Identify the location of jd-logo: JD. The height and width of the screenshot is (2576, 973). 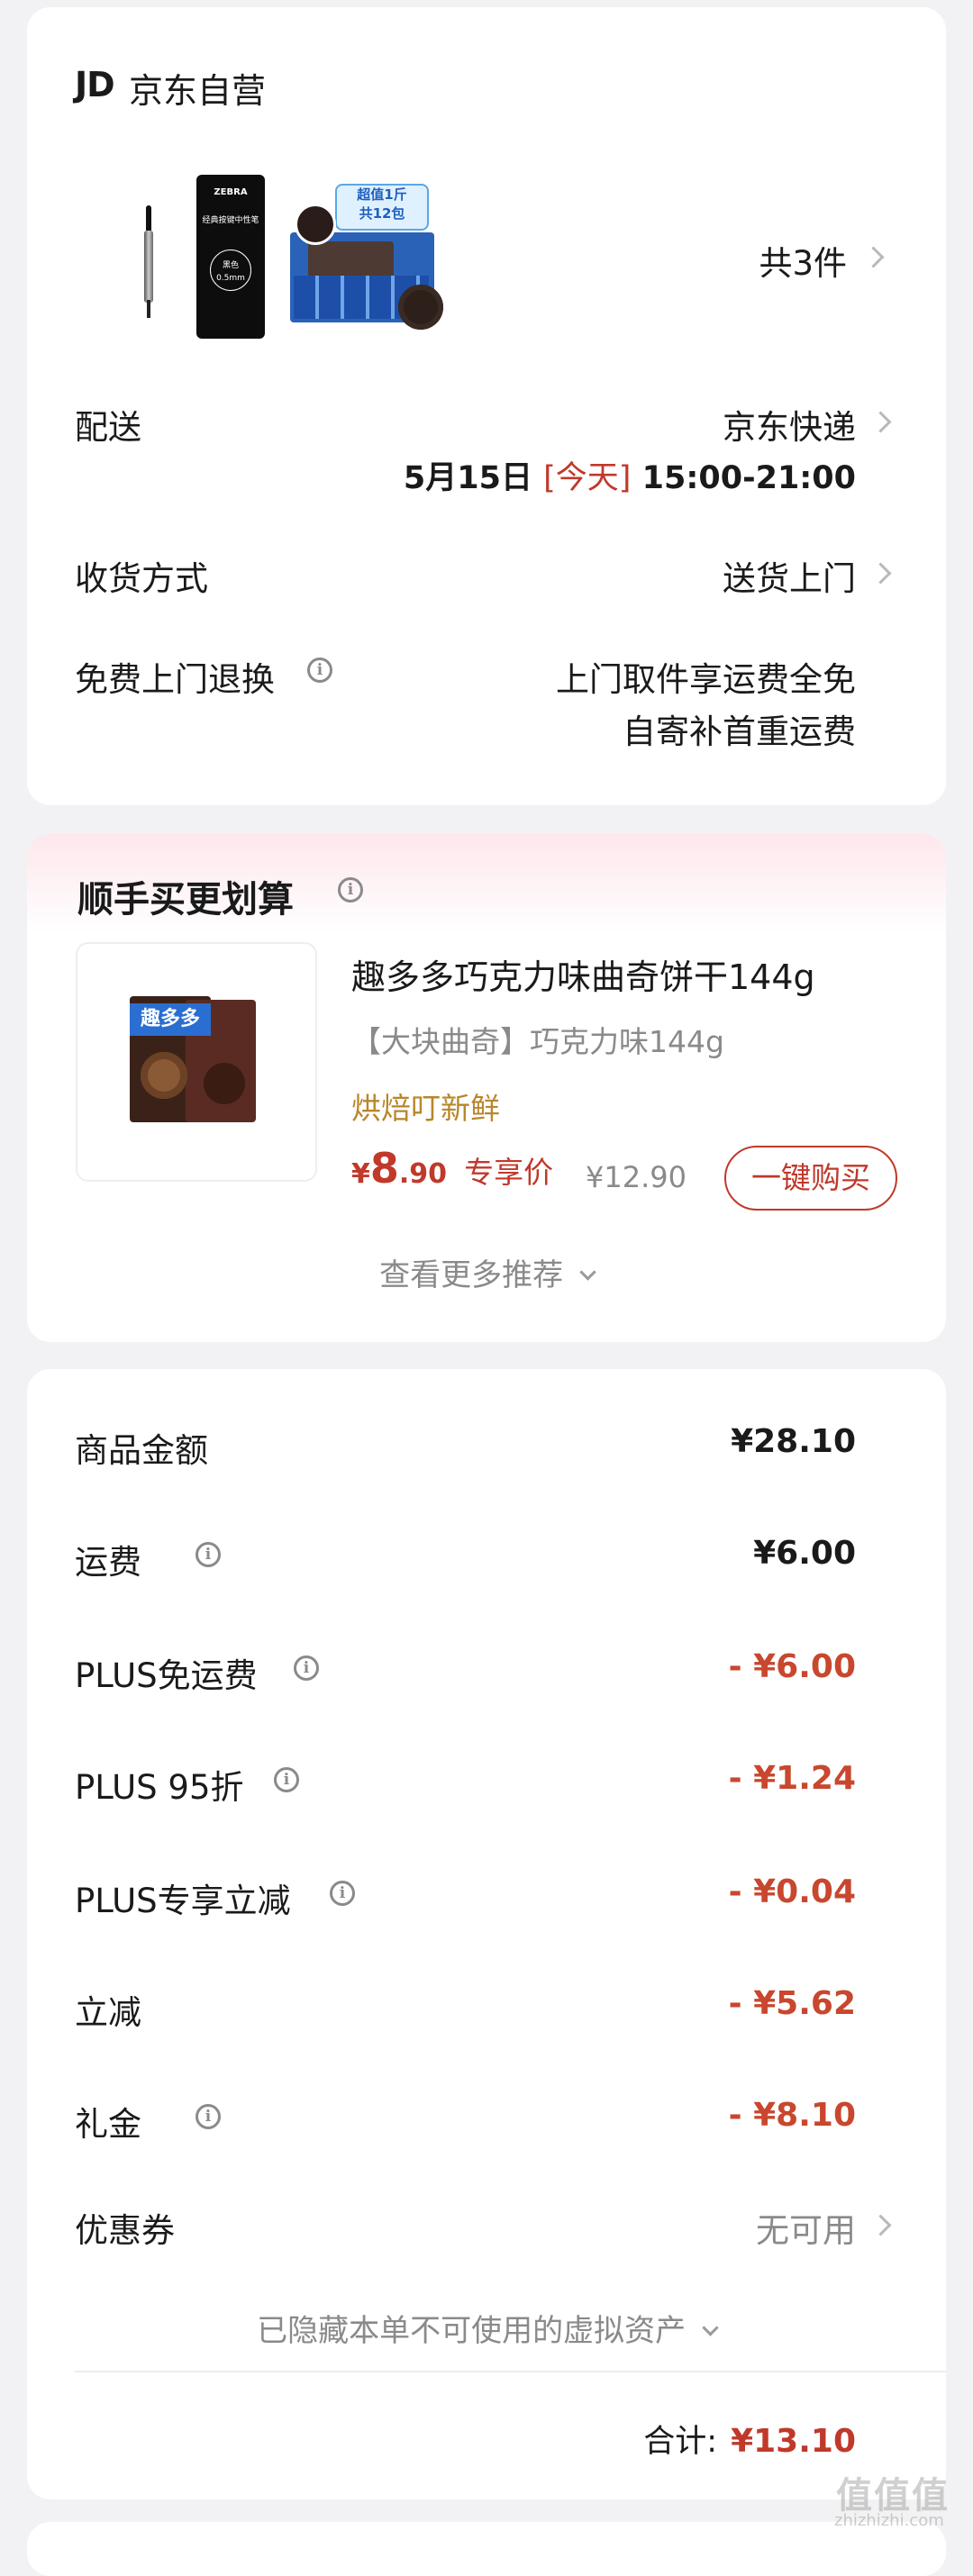
(95, 84).